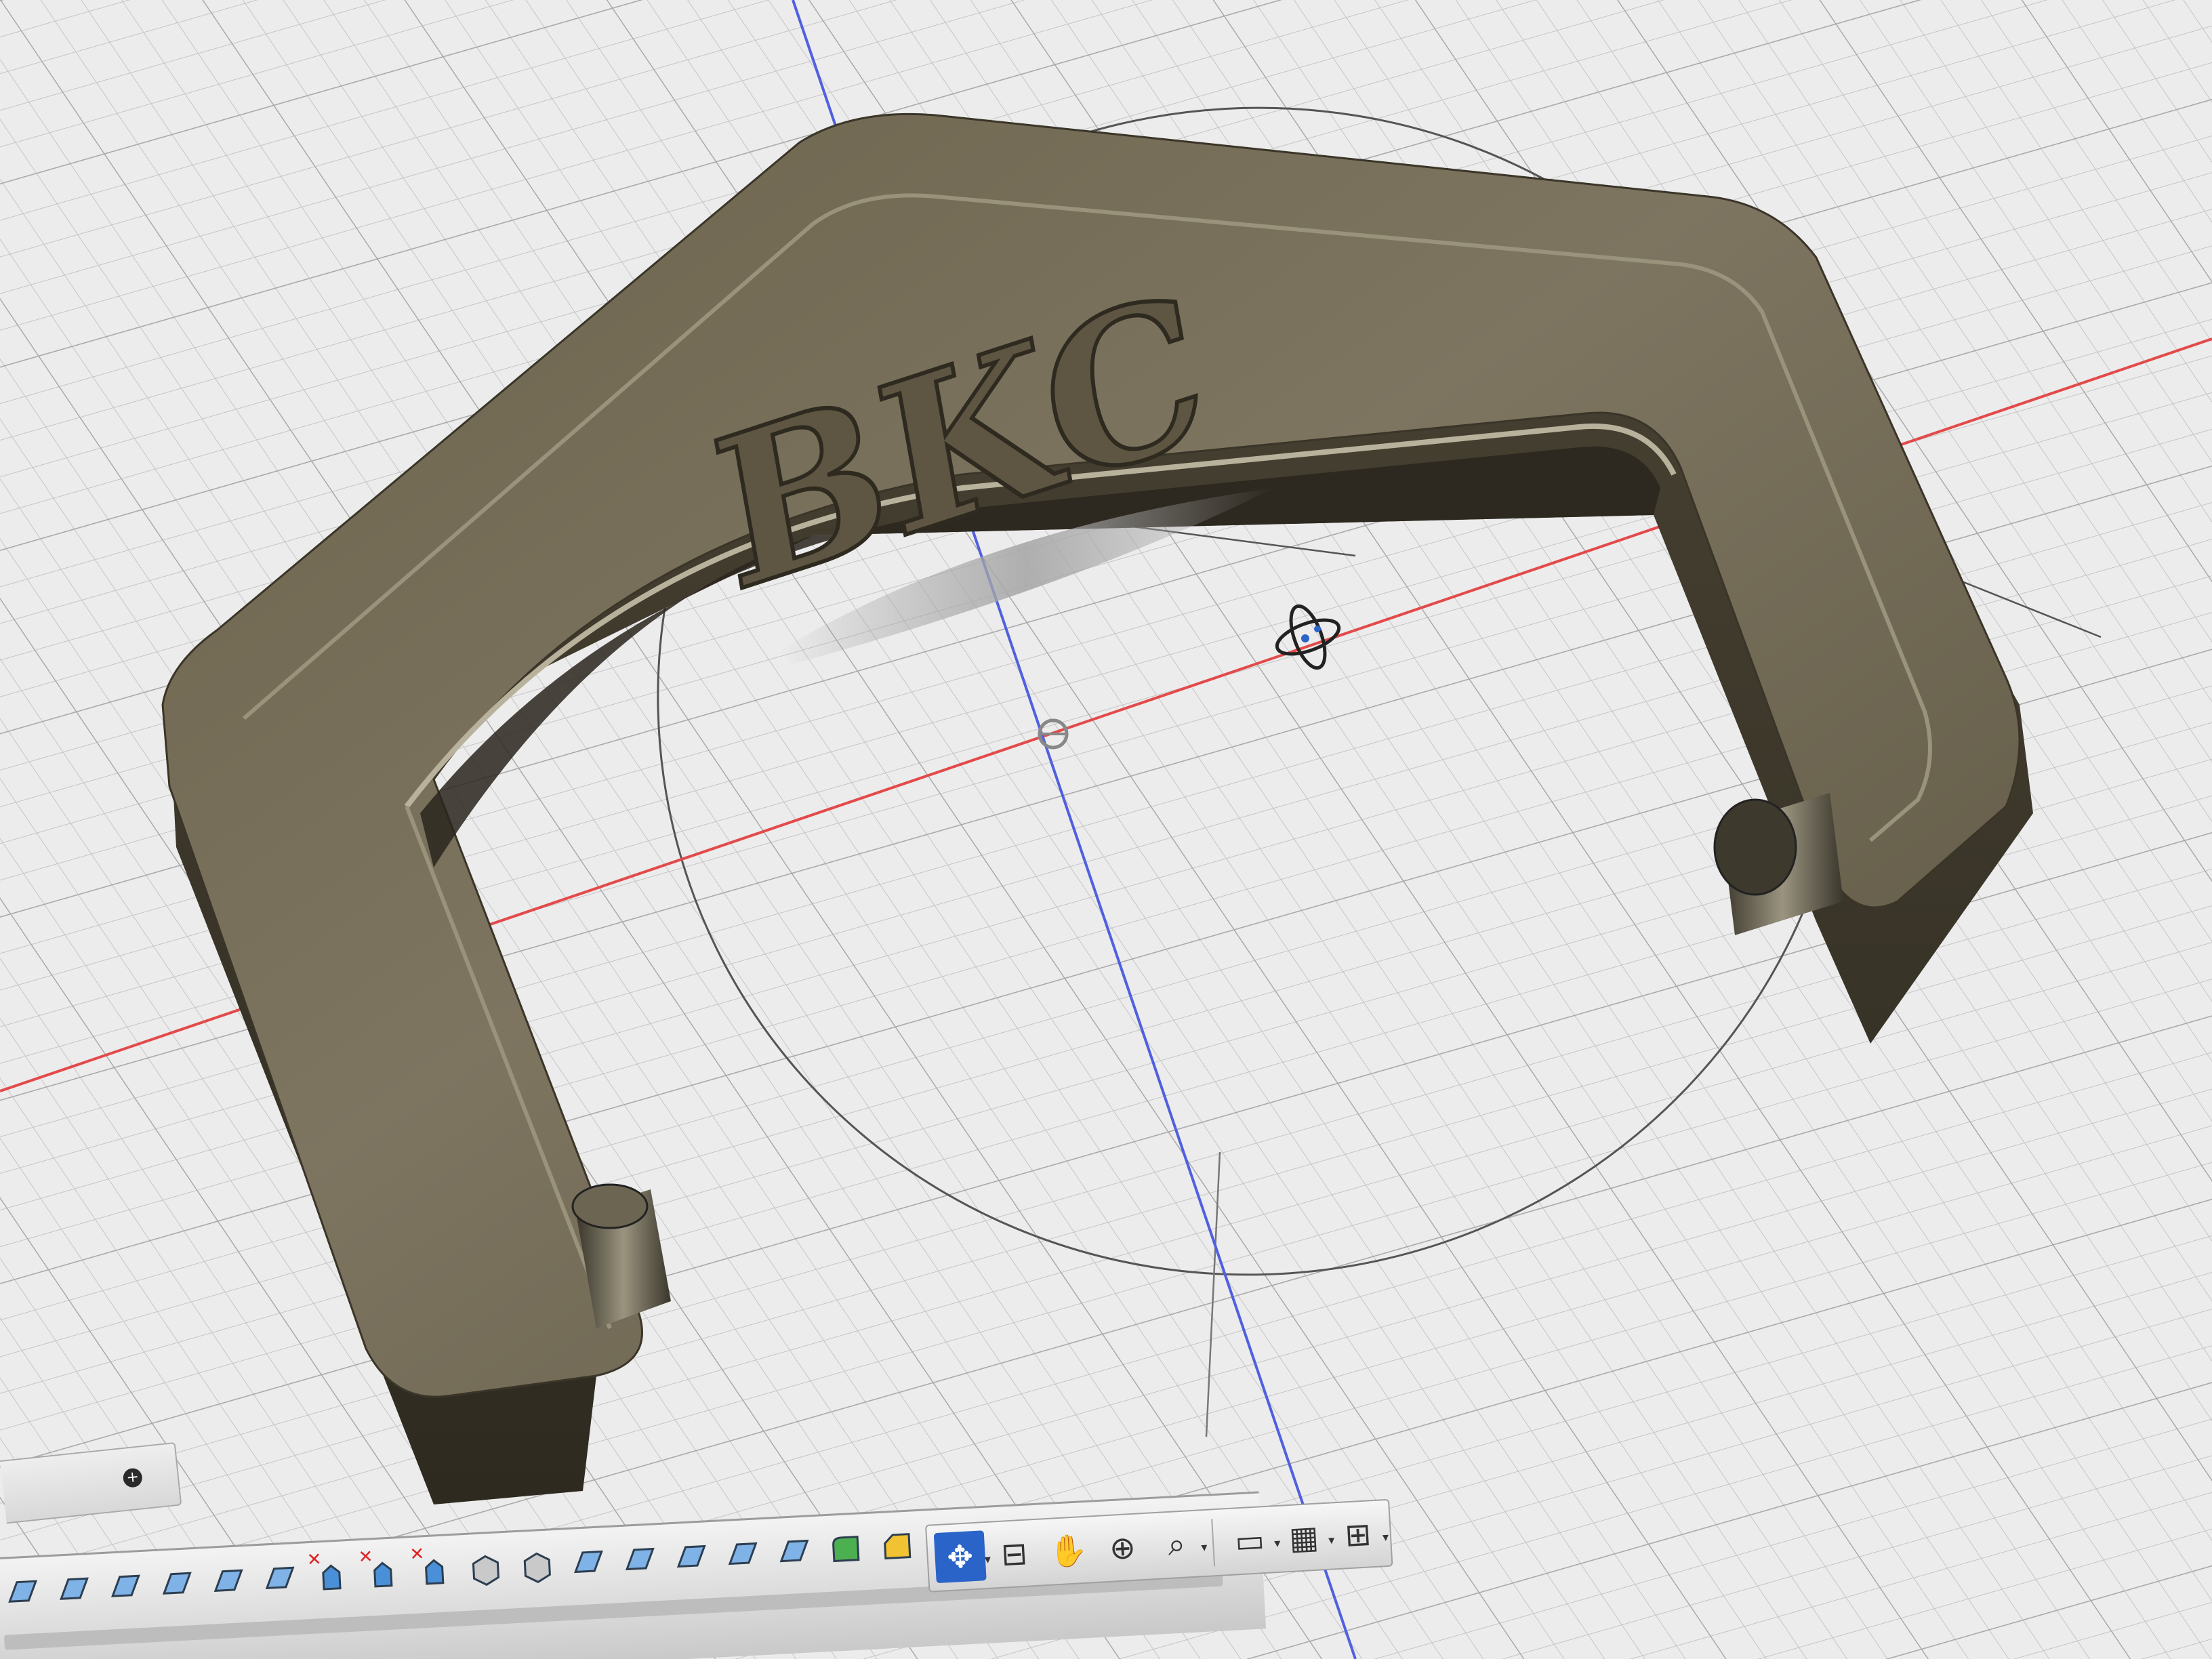 This screenshot has width=2212, height=1659. What do you see at coordinates (133, 1478) in the screenshot?
I see `plus-circle-icon: +` at bounding box center [133, 1478].